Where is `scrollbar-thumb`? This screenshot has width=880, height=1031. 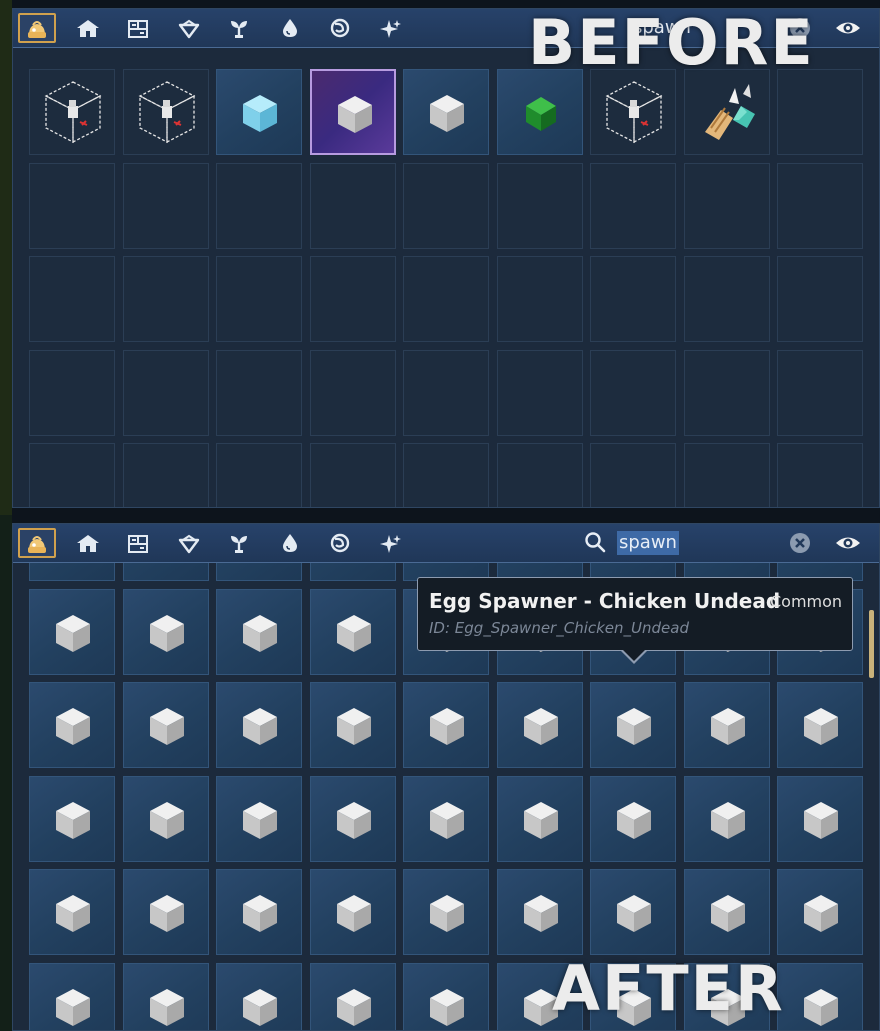
scrollbar-thumb is located at coordinates (871, 644).